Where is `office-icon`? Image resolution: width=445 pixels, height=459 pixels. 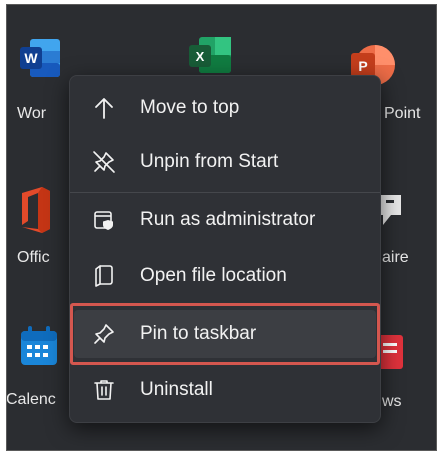 office-icon is located at coordinates (36, 210).